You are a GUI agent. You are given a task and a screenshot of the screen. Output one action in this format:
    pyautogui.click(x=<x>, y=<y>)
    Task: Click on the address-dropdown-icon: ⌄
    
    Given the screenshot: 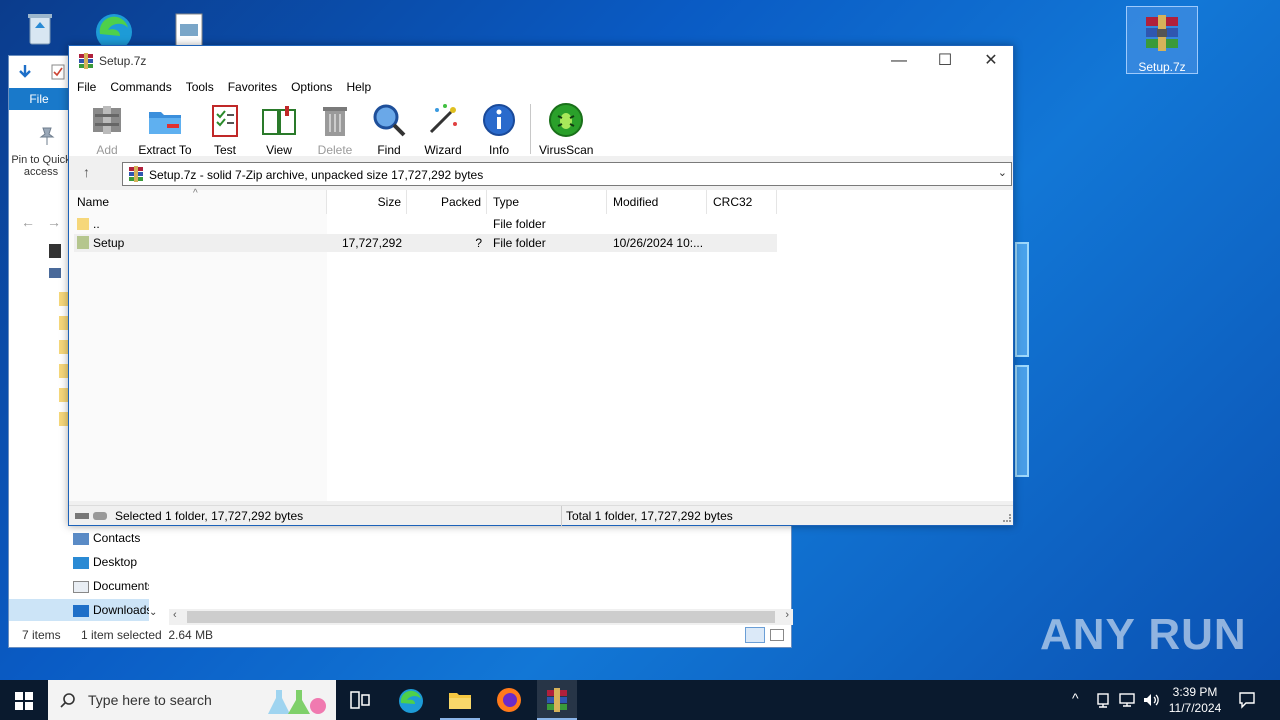 What is the action you would take?
    pyautogui.click(x=1002, y=172)
    